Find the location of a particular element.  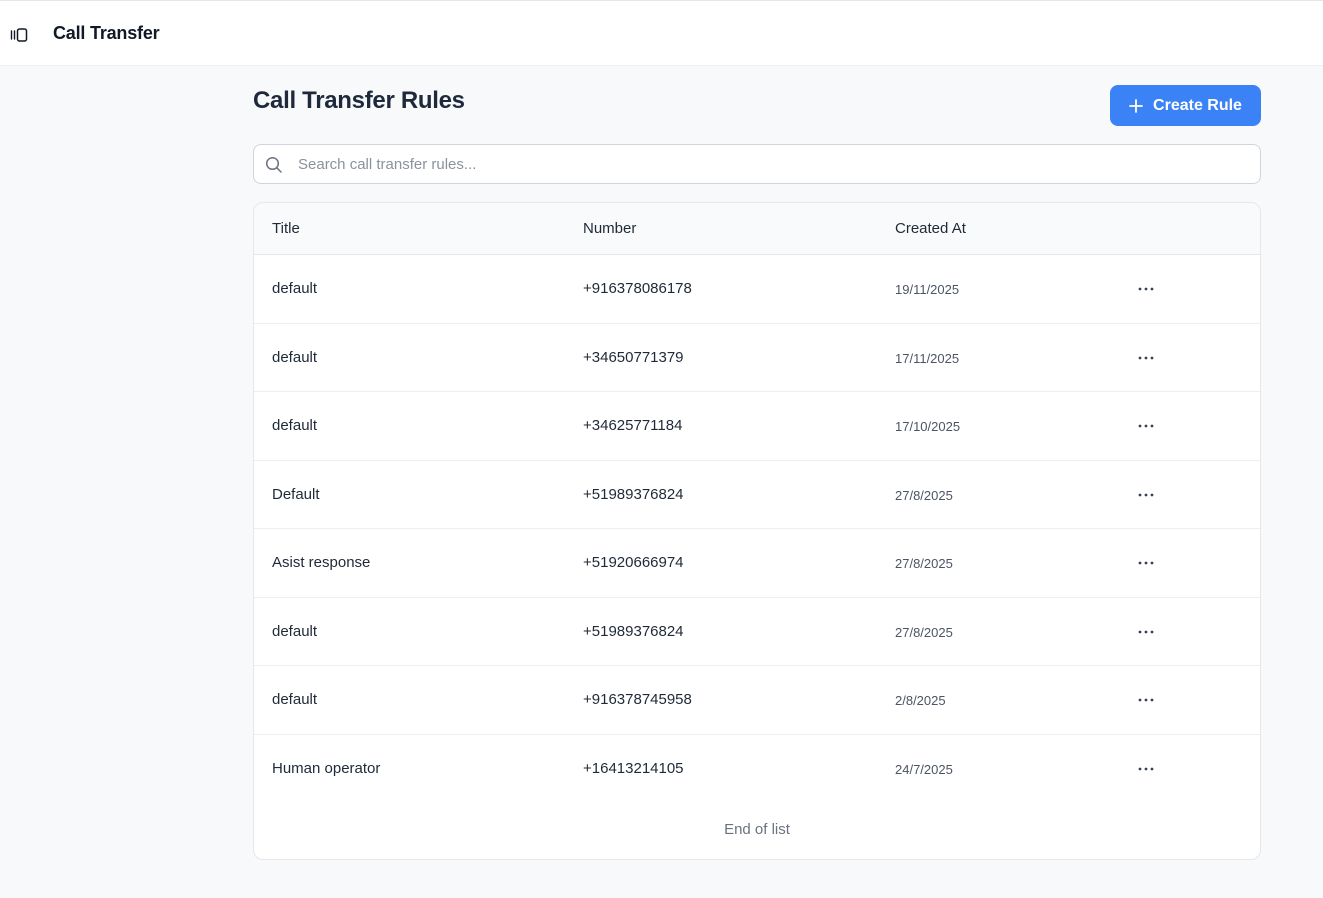

rule-number: +916378086178 is located at coordinates (637, 288).